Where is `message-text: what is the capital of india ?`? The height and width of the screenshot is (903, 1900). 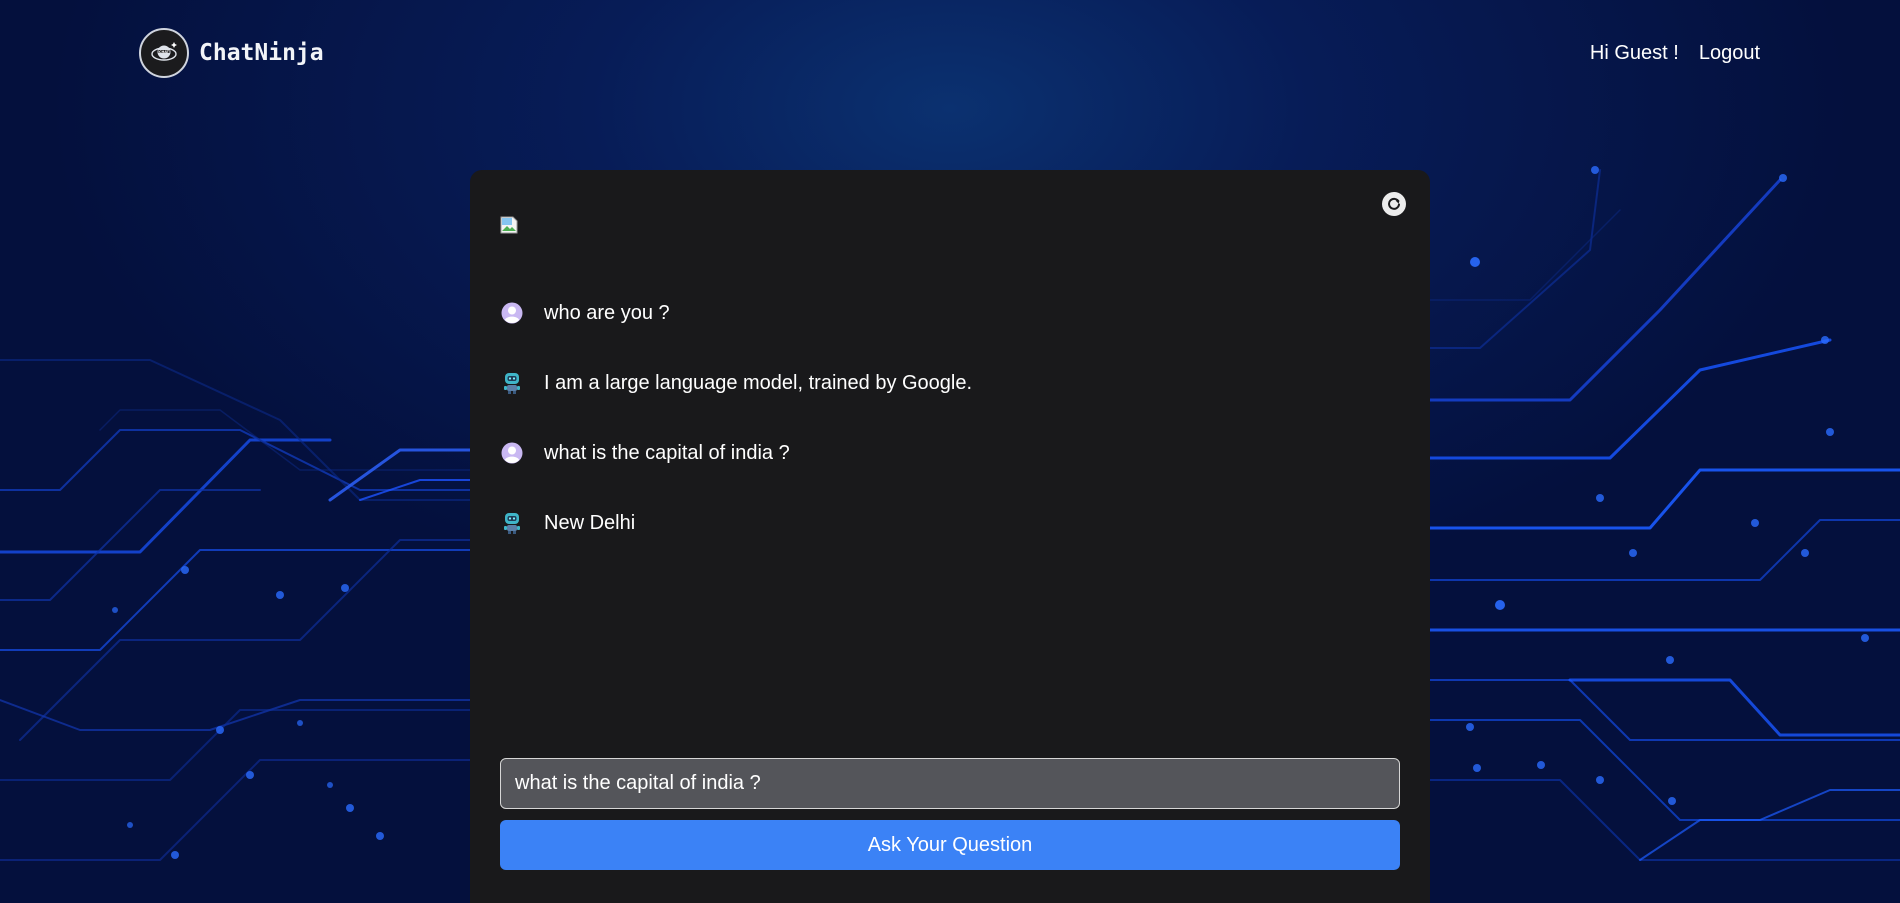
message-text: what is the capital of india ? is located at coordinates (667, 453).